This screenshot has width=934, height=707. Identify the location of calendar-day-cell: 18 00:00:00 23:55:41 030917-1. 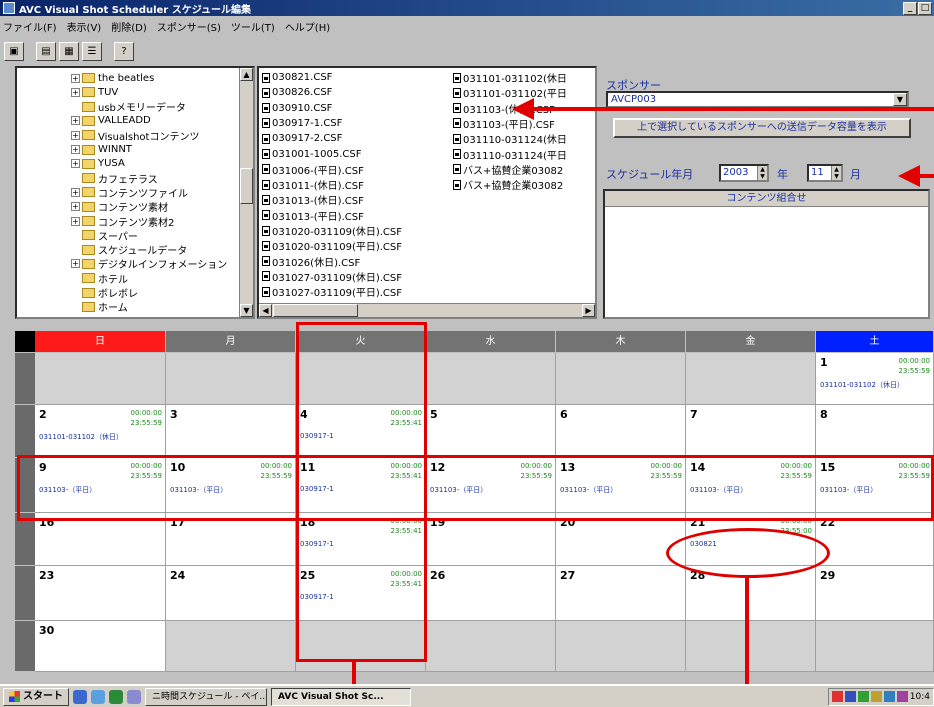
(361, 539).